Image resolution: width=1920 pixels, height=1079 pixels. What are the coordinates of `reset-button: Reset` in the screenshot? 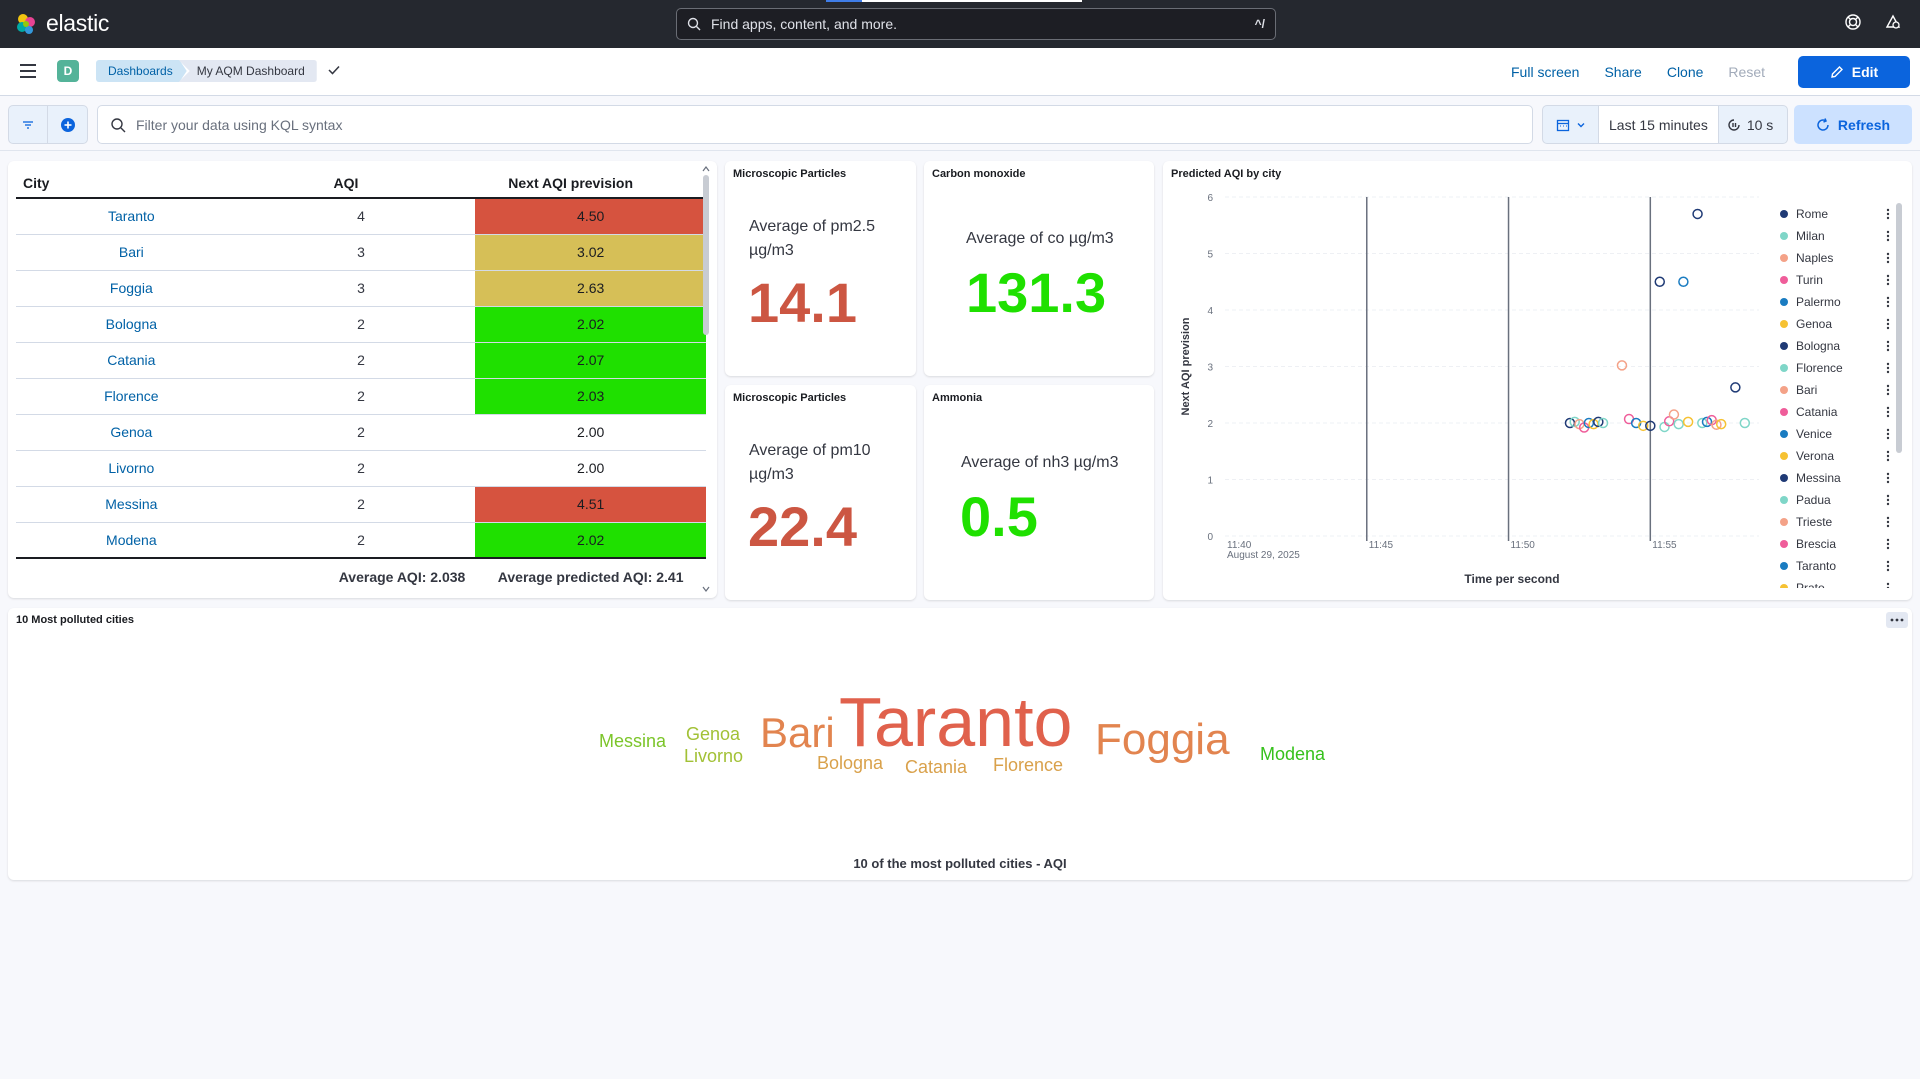 It's located at (1746, 72).